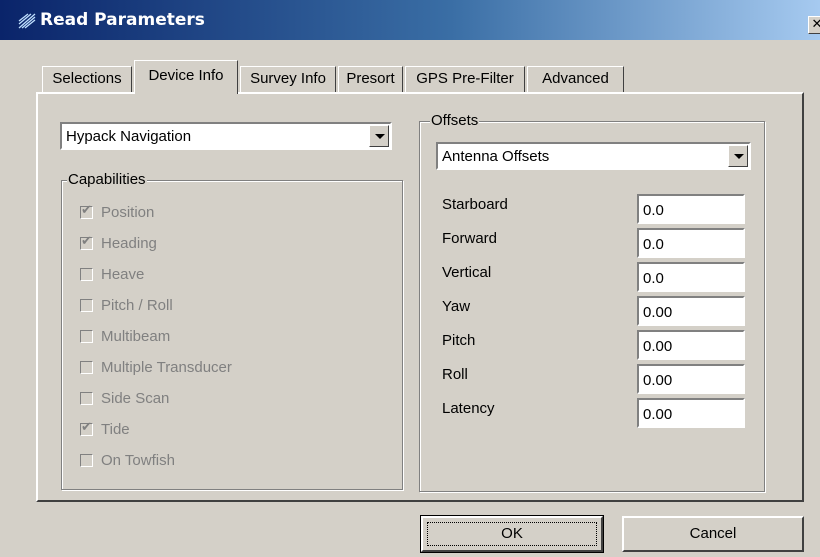 The height and width of the screenshot is (557, 820). What do you see at coordinates (137, 305) in the screenshot?
I see `capability-label: Pitch / Roll` at bounding box center [137, 305].